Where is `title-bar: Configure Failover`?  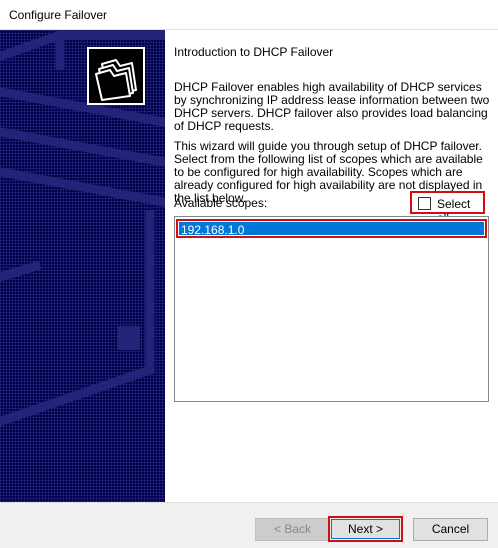
title-bar: Configure Failover is located at coordinates (249, 15).